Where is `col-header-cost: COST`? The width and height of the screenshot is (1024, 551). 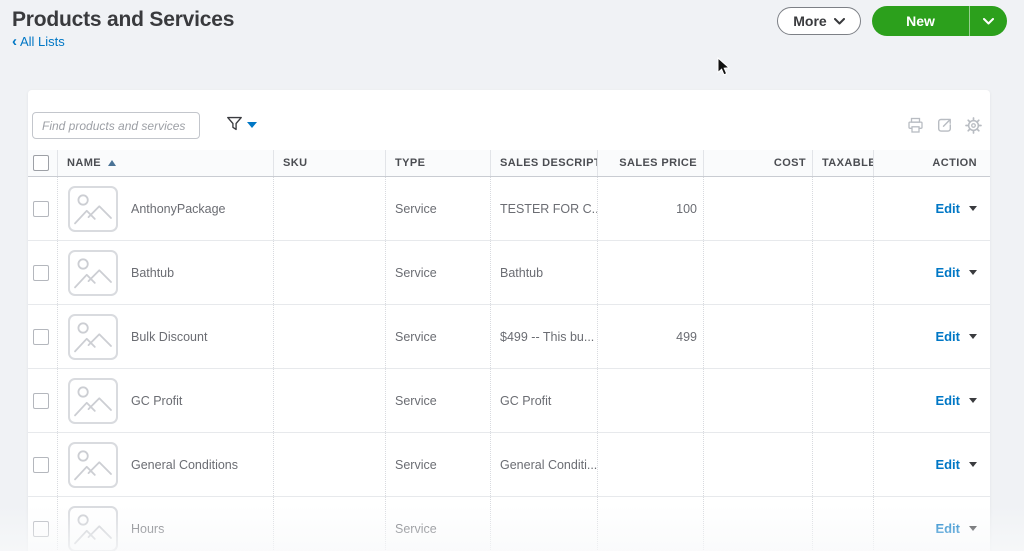
col-header-cost: COST is located at coordinates (757, 163).